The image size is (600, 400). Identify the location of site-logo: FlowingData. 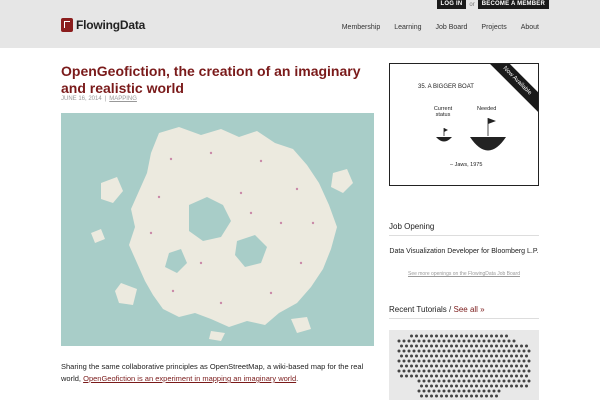
(103, 25).